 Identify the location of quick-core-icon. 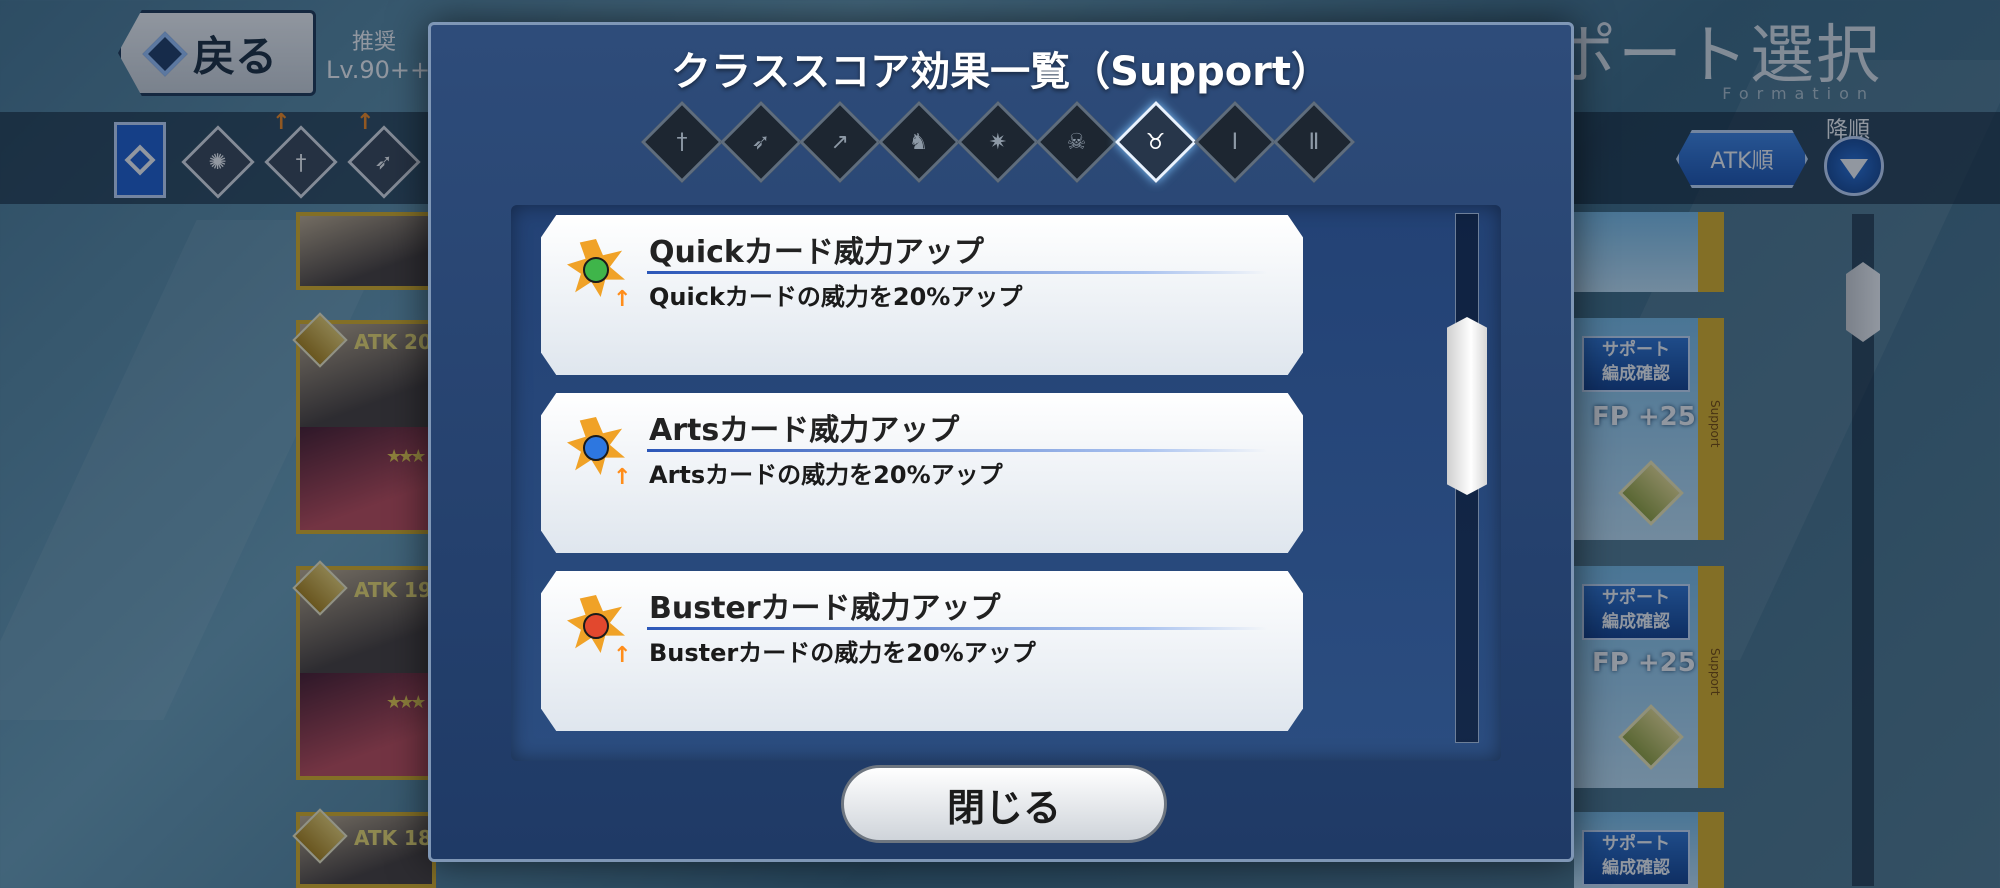
(596, 270).